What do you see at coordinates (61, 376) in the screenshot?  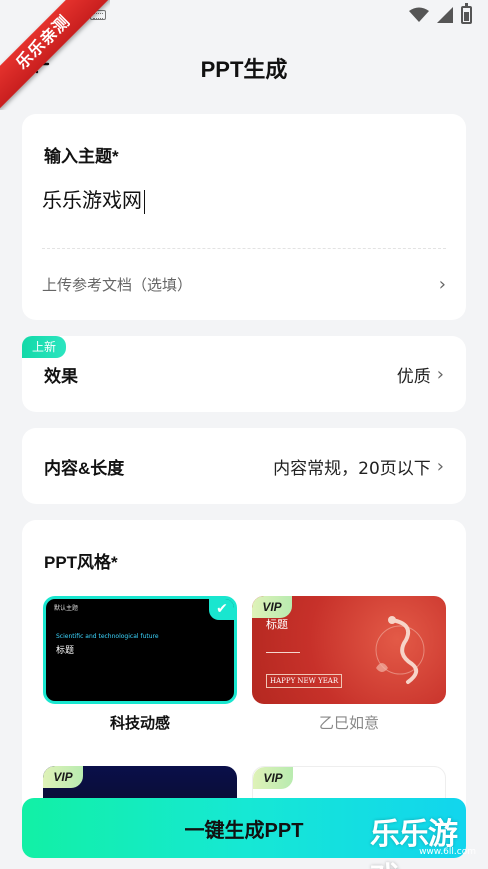 I see `effect-label: 效果` at bounding box center [61, 376].